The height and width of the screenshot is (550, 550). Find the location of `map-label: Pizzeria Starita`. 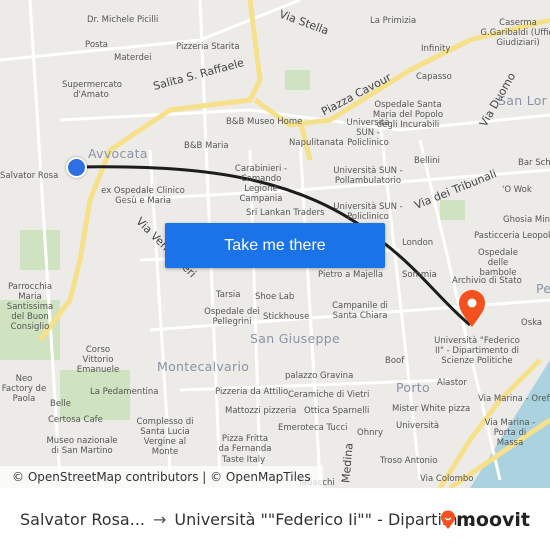

map-label: Pizzeria Starita is located at coordinates (208, 47).